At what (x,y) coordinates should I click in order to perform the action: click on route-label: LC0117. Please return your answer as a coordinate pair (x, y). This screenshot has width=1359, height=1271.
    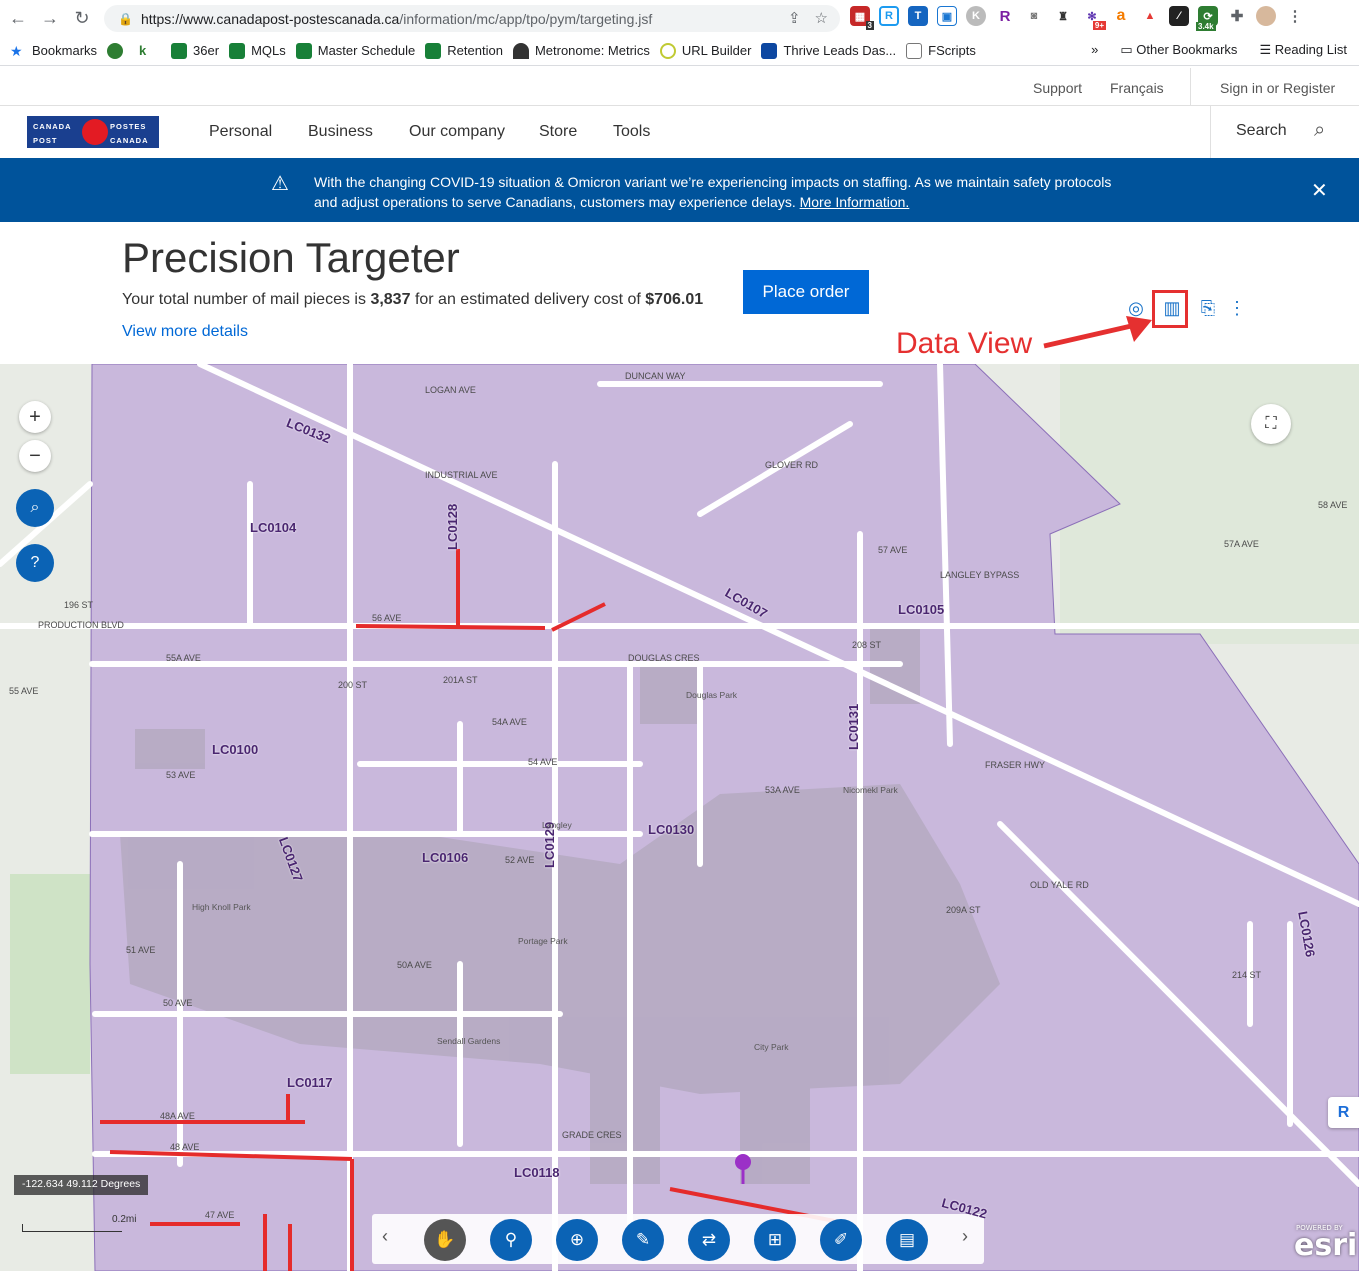
    Looking at the image, I should click on (310, 1082).